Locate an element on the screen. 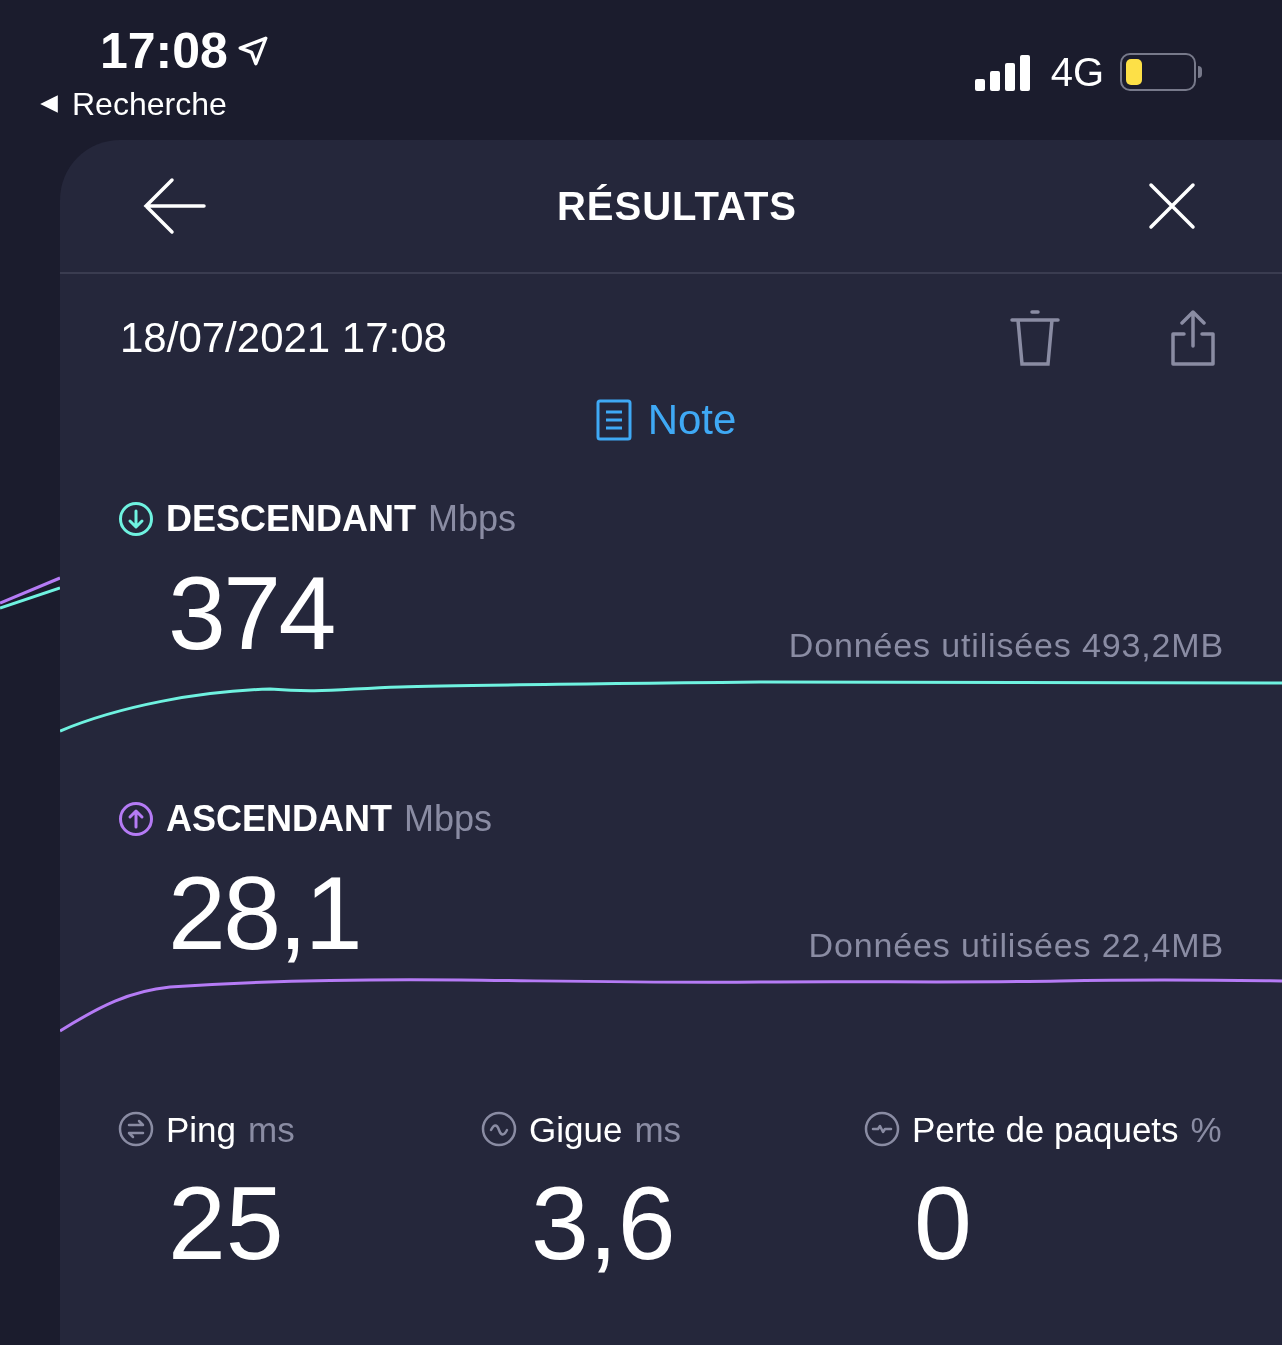 The image size is (1282, 1345). metric-unit: % is located at coordinates (1206, 1129).